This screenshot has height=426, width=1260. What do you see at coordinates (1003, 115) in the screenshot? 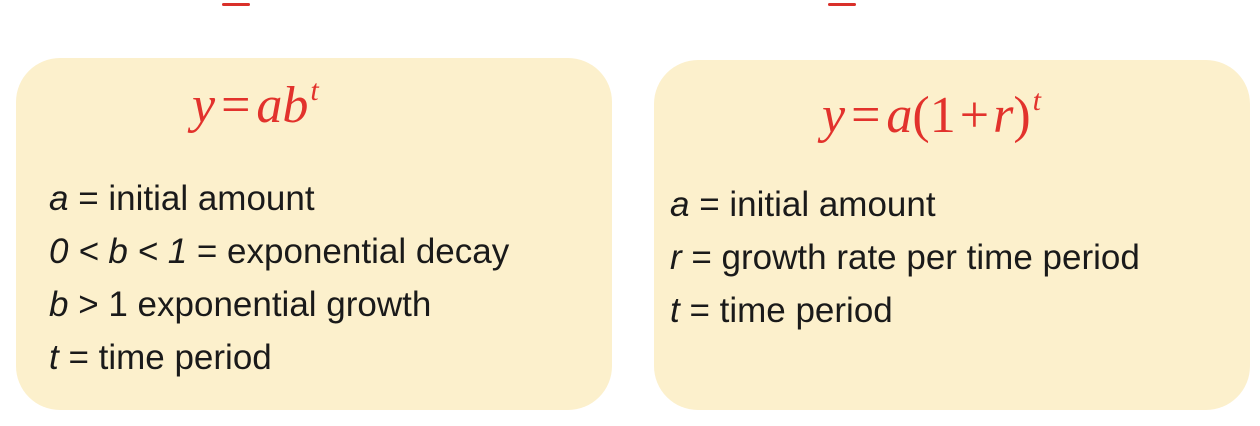
I see `formula-var-r: r` at bounding box center [1003, 115].